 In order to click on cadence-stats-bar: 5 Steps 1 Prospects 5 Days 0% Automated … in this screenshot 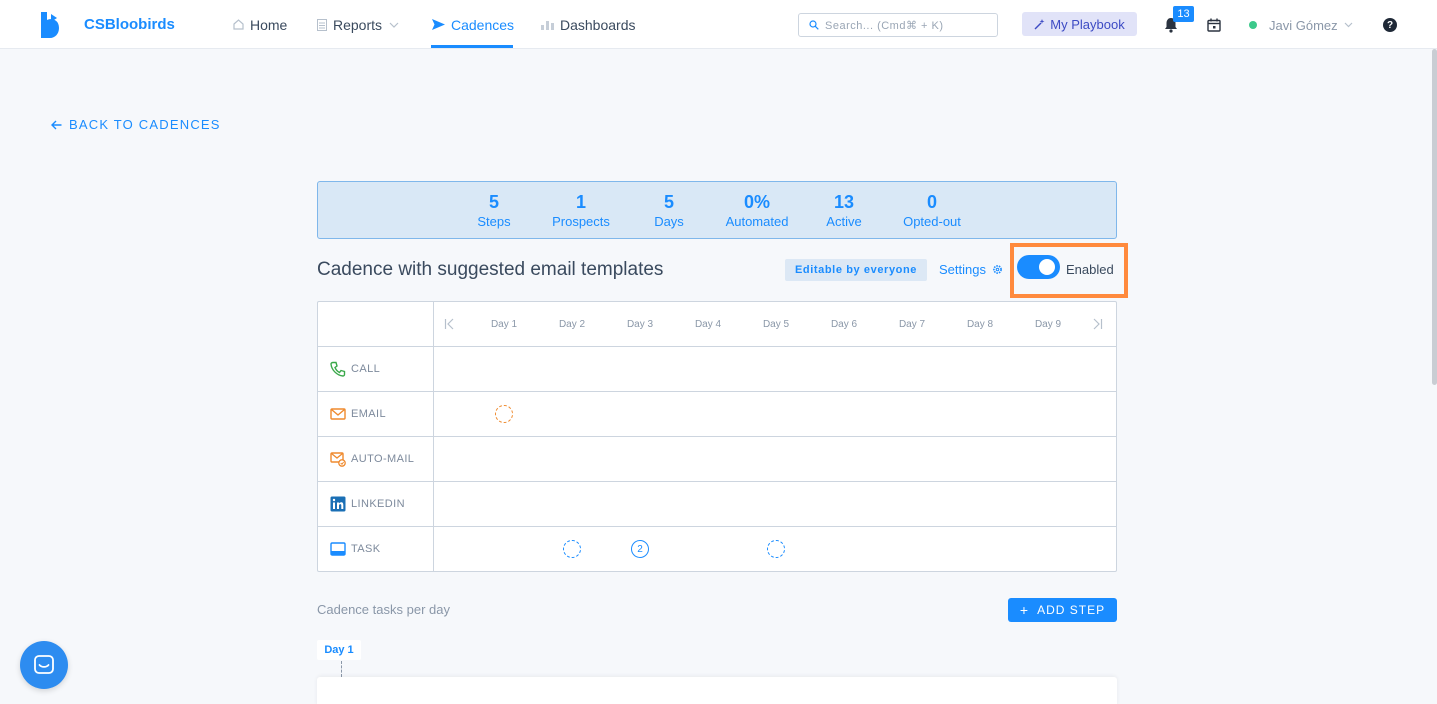, I will do `click(717, 210)`.